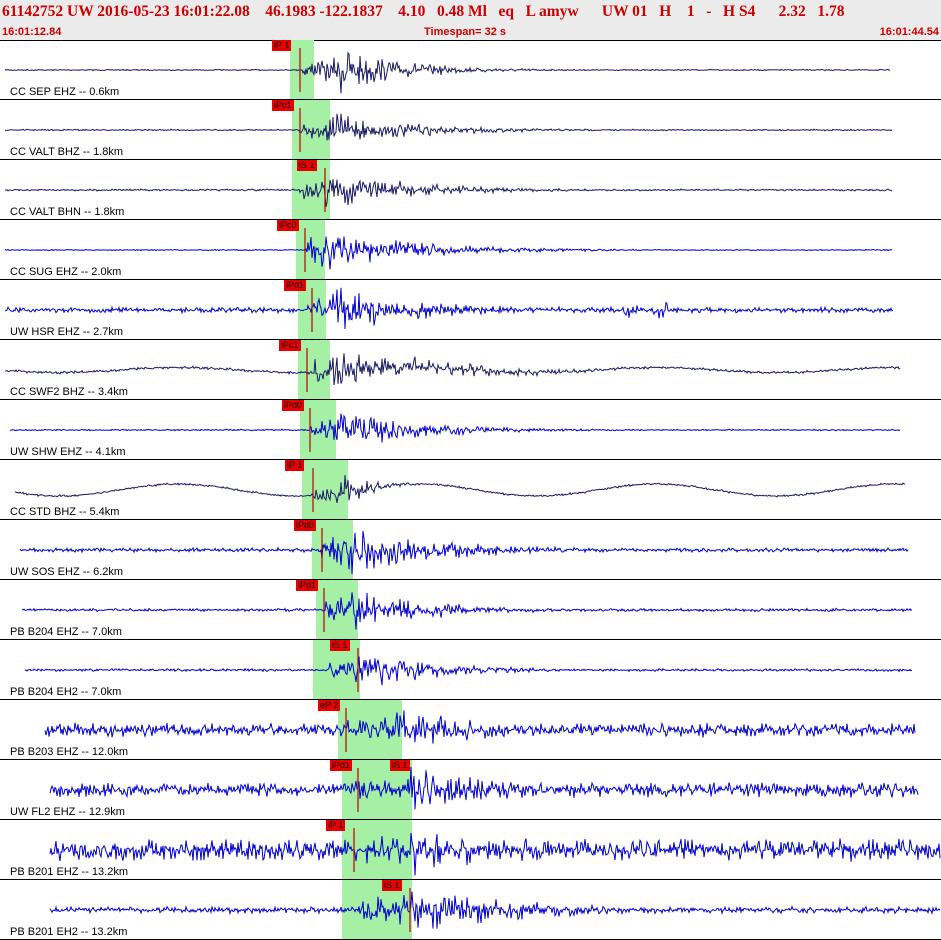 The image size is (941, 940). Describe the element at coordinates (69, 872) in the screenshot. I see `station-label: PB B201 EHZ -- 13.2km` at that location.